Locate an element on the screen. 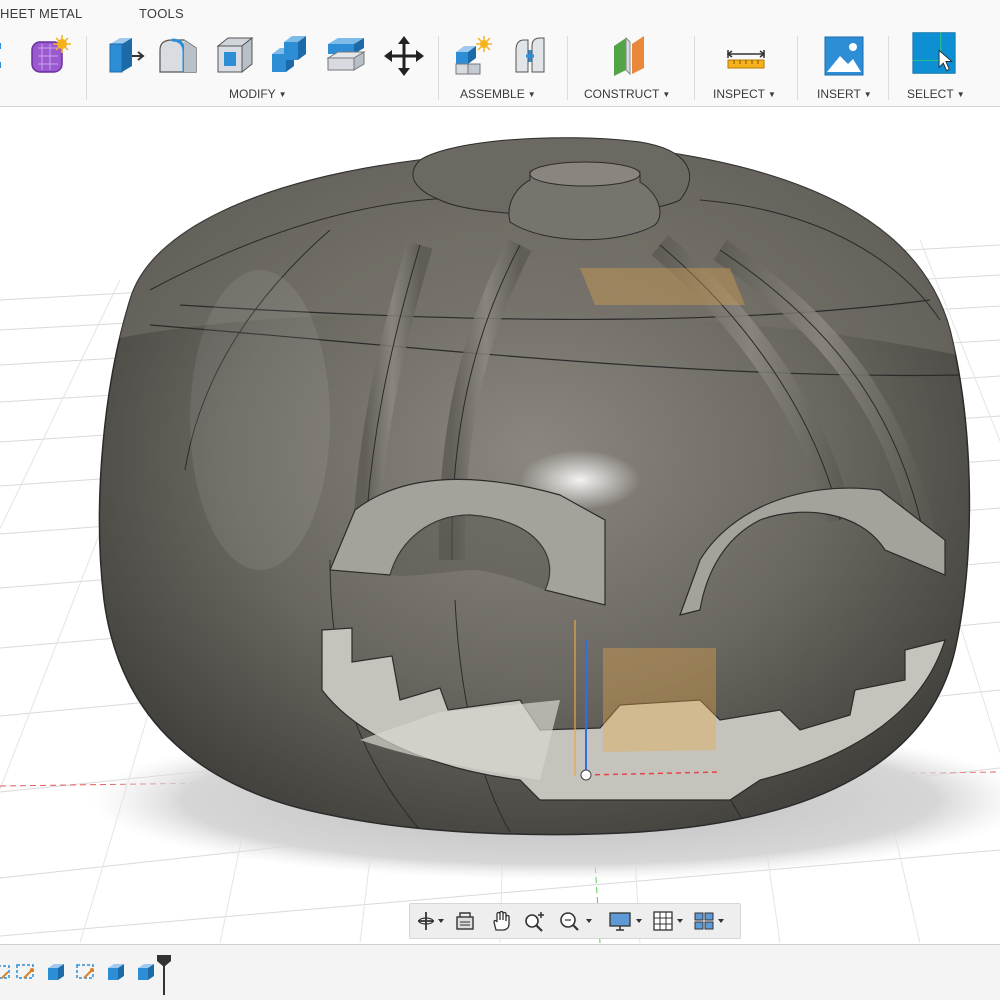  zoom-icon is located at coordinates (535, 921).